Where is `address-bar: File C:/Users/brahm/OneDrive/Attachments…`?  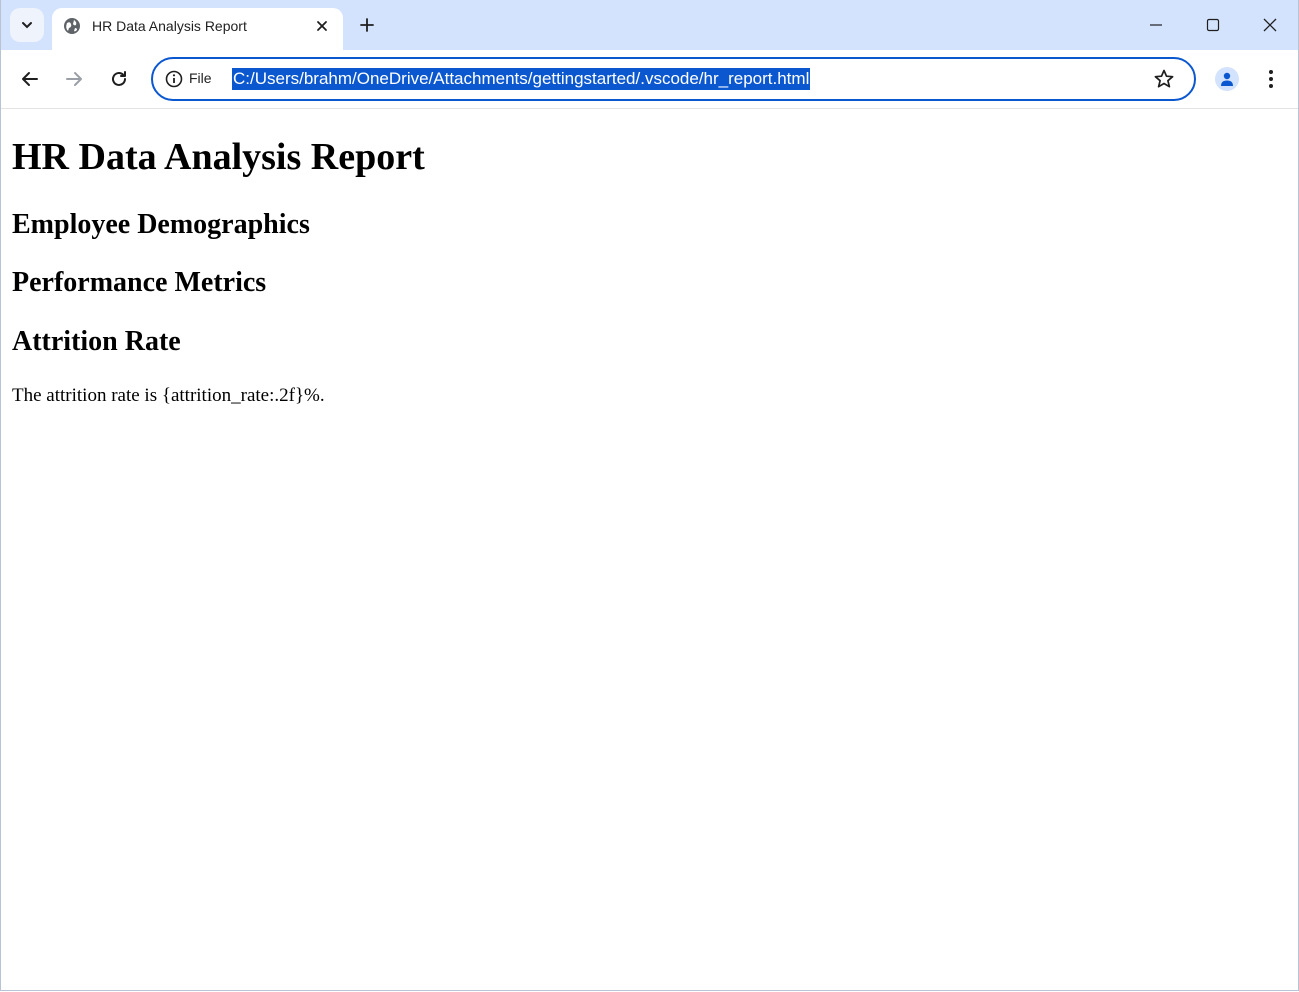
address-bar: File C:/Users/brahm/OneDrive/Attachments… is located at coordinates (673, 79).